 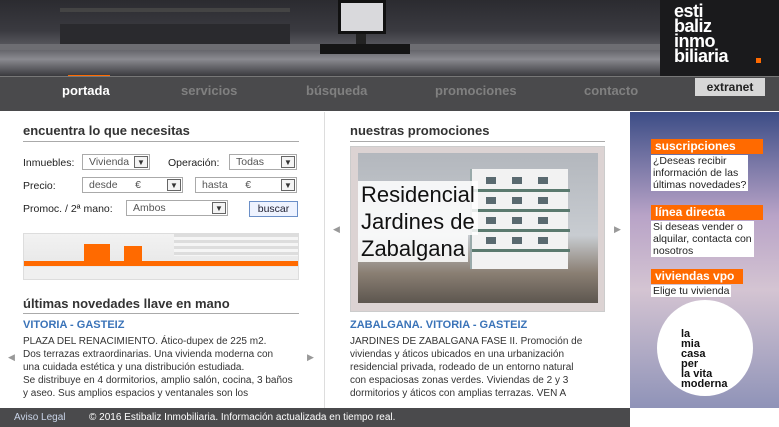 What do you see at coordinates (701, 33) in the screenshot?
I see `brand-logo: esti baliz inmo biliaria` at bounding box center [701, 33].